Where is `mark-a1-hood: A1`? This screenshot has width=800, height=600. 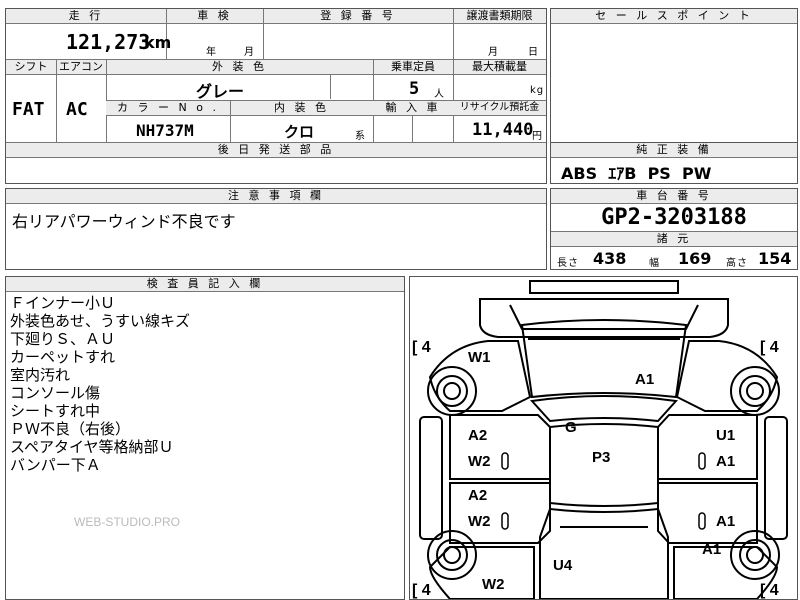 mark-a1-hood: A1 is located at coordinates (645, 379).